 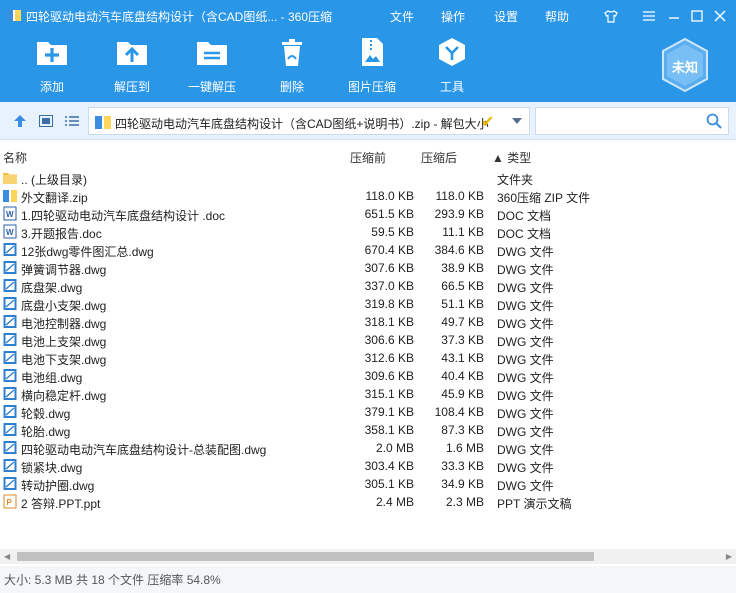 What do you see at coordinates (402, 16) in the screenshot?
I see `menu-file: 文件` at bounding box center [402, 16].